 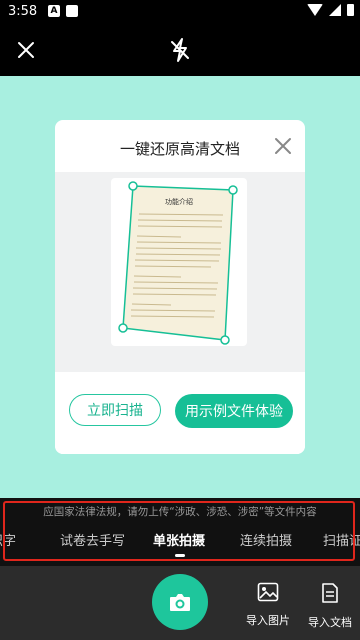 I want to click on close-icon, so click(x=26, y=50).